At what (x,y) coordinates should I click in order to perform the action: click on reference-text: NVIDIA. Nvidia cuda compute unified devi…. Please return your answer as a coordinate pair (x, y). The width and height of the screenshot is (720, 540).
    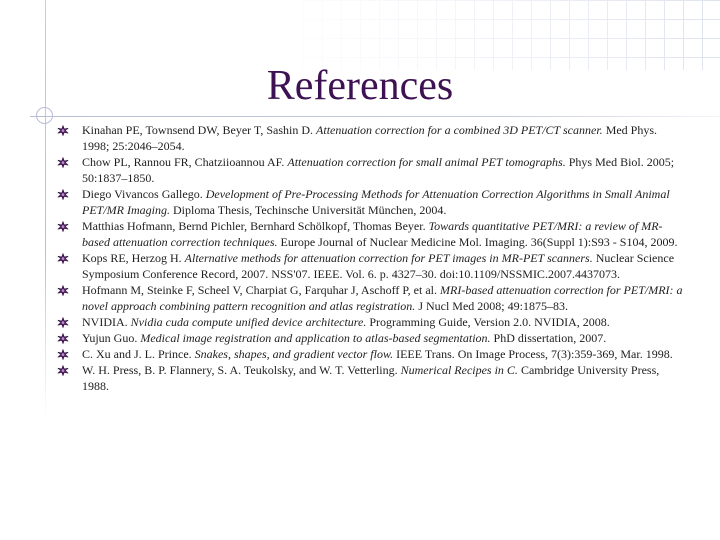
    Looking at the image, I should click on (384, 322).